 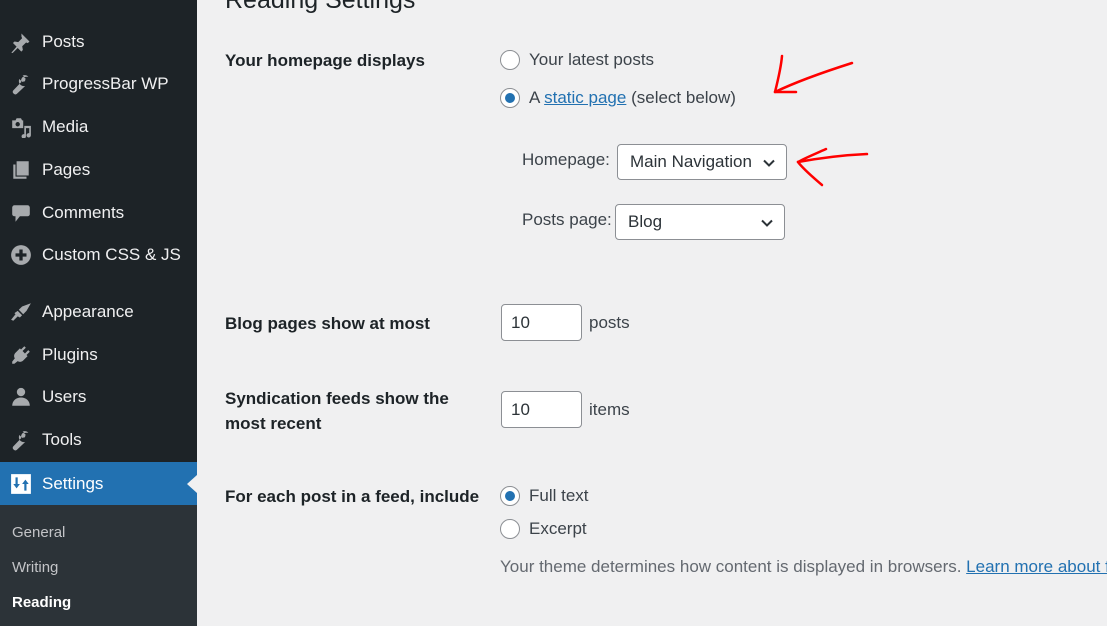 I want to click on sidebar-item-users: Users, so click(x=98, y=397).